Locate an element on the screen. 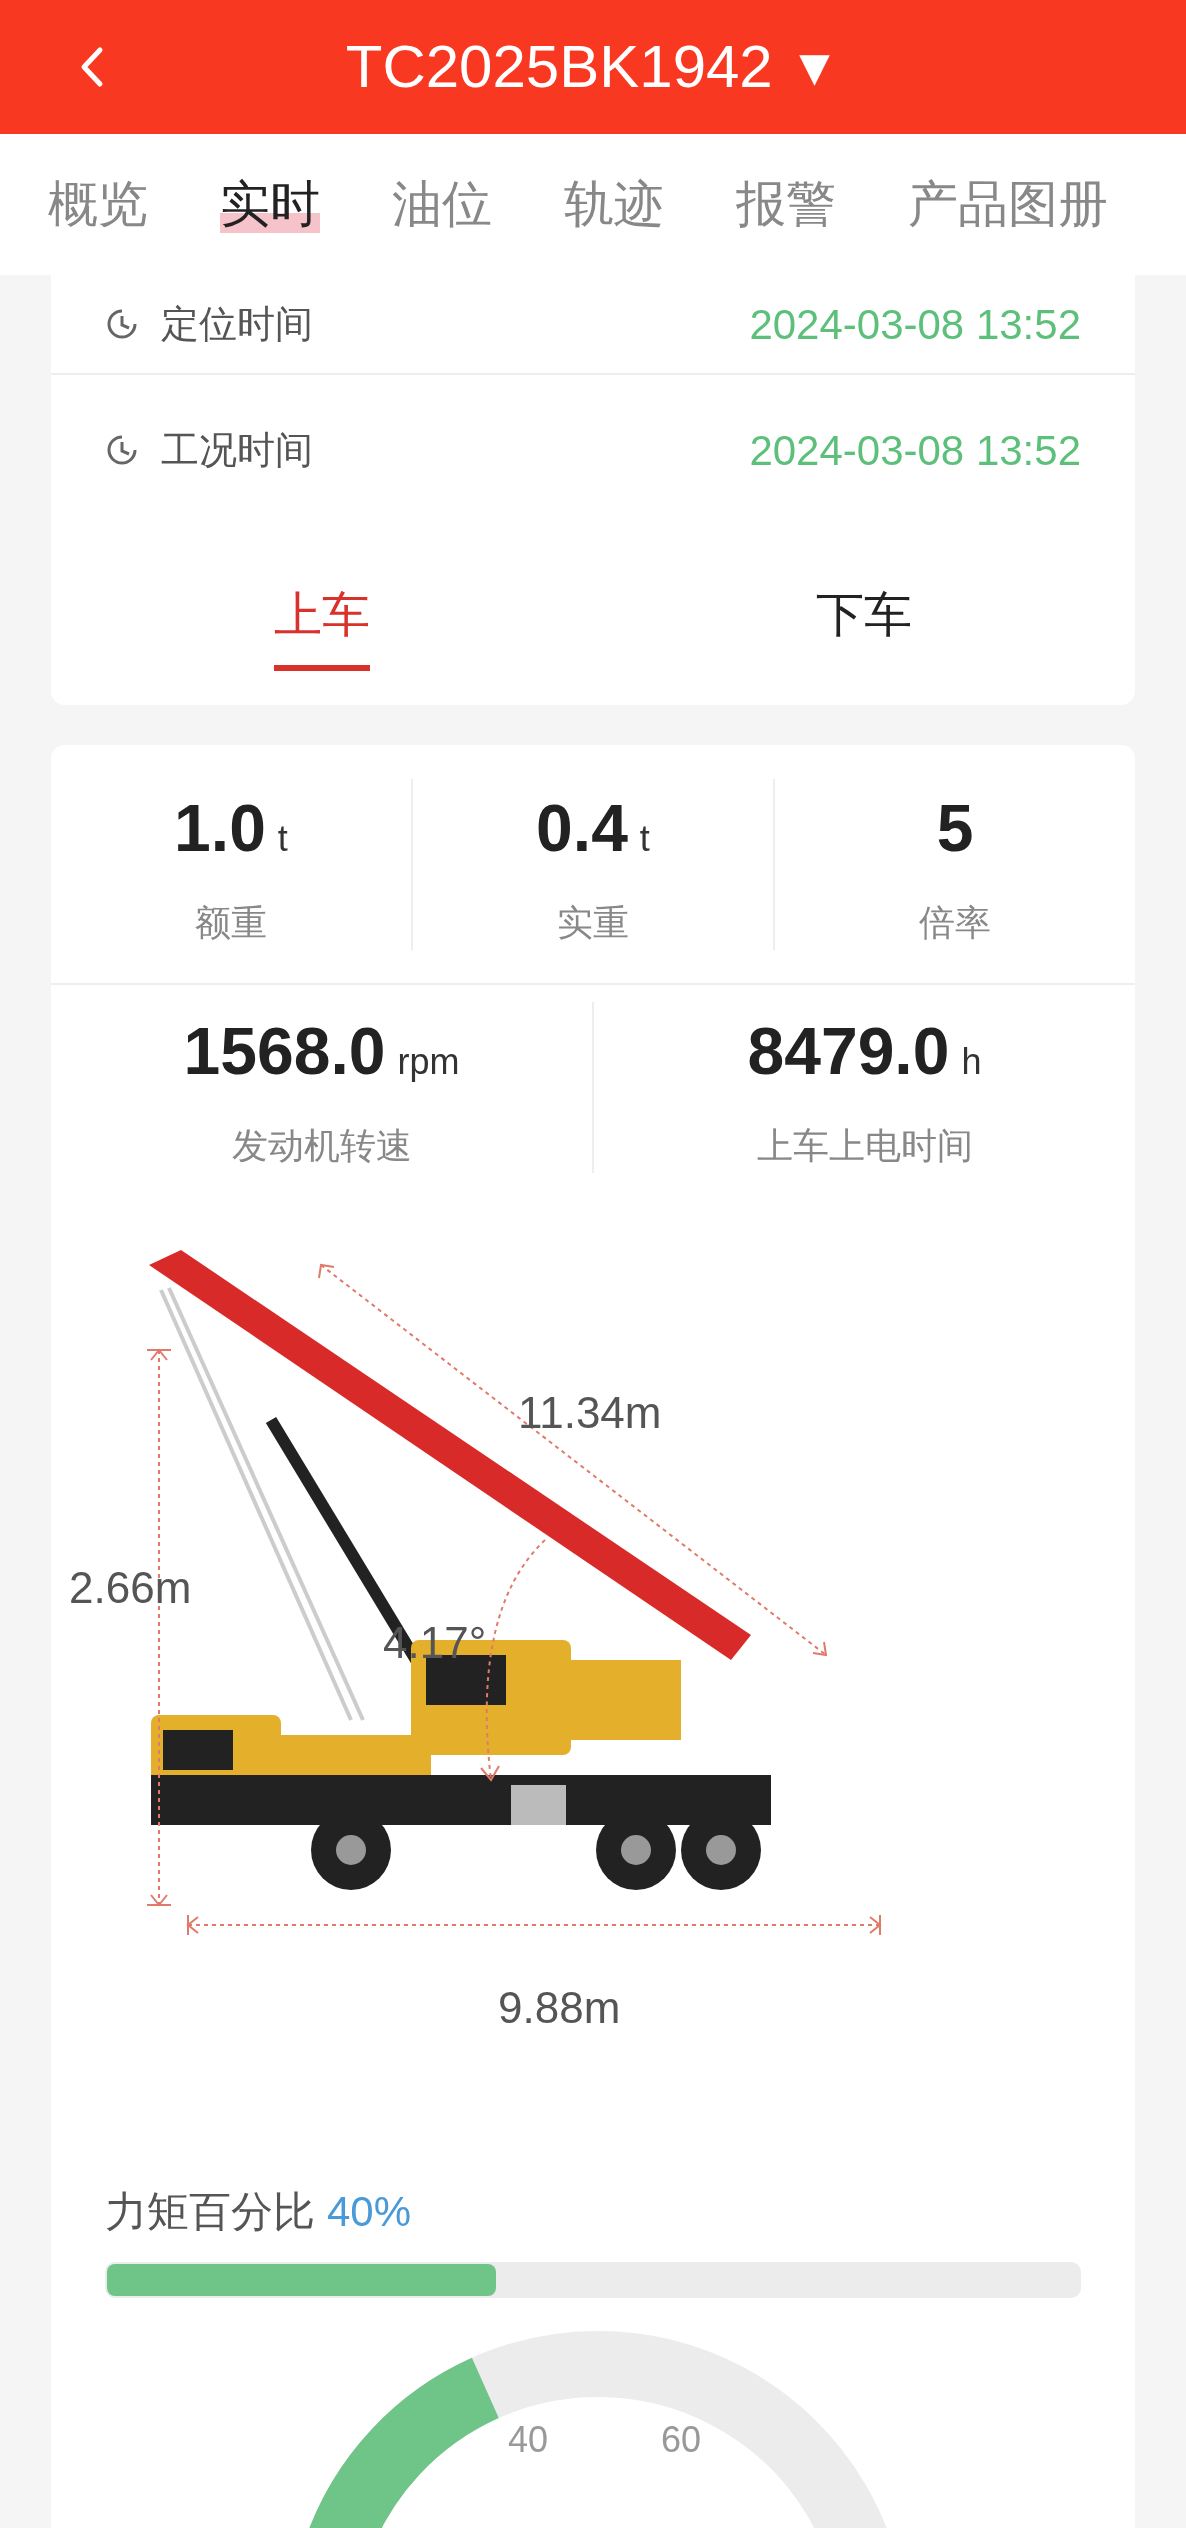 This screenshot has height=2528, width=1186. nav-tab: 产品图册 is located at coordinates (1008, 204).